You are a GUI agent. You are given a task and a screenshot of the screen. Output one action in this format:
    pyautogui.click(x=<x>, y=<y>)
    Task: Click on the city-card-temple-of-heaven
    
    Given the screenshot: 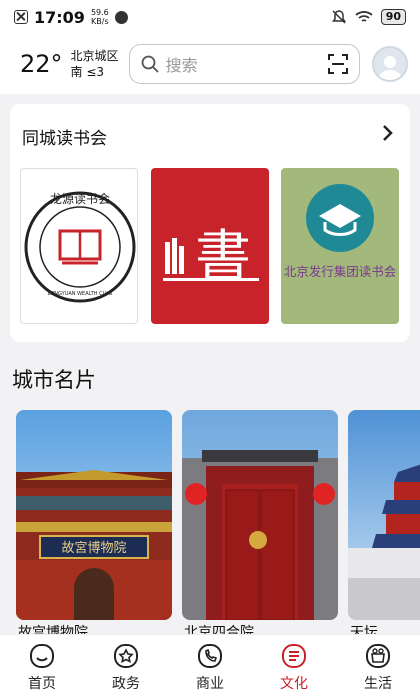 What is the action you would take?
    pyautogui.click(x=384, y=515)
    